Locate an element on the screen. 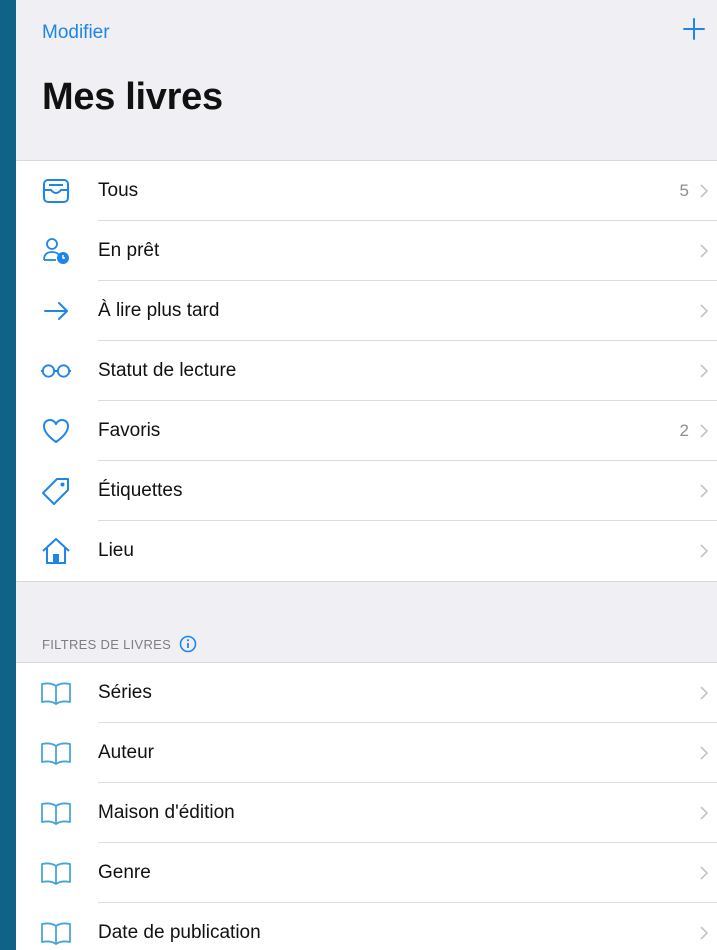 The height and width of the screenshot is (950, 717). list-item-label: Tous is located at coordinates (118, 190).